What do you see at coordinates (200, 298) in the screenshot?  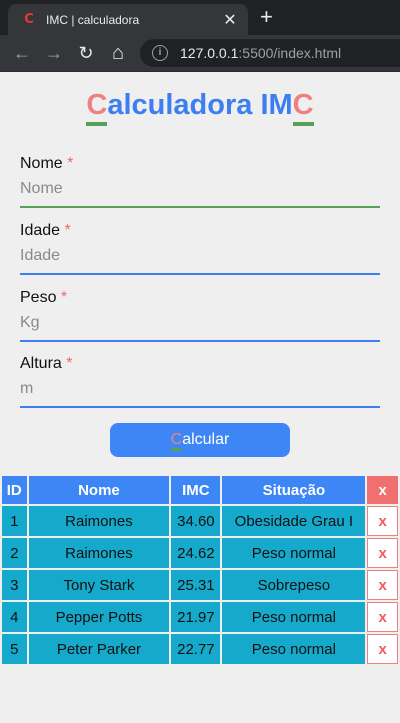 I see `peso-label: Peso *` at bounding box center [200, 298].